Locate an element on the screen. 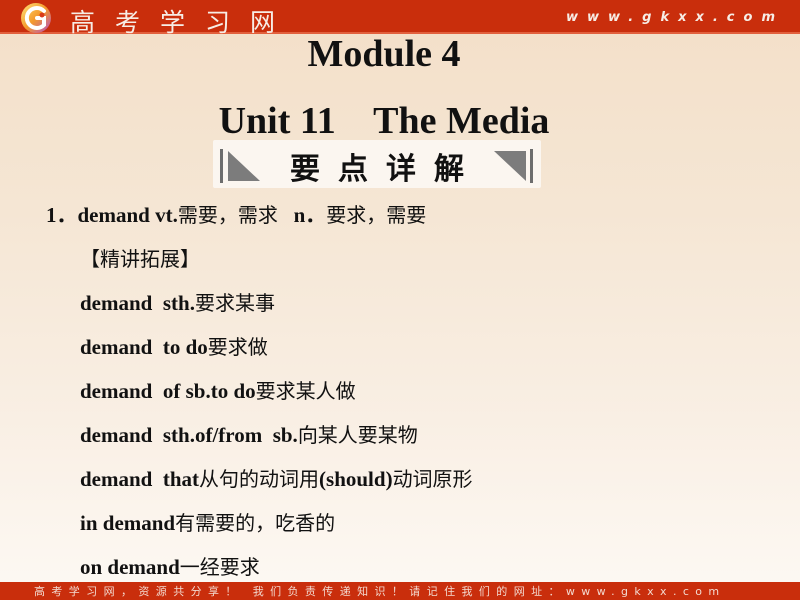 The height and width of the screenshot is (600, 800). banner-right-triangle-icon is located at coordinates (510, 166).